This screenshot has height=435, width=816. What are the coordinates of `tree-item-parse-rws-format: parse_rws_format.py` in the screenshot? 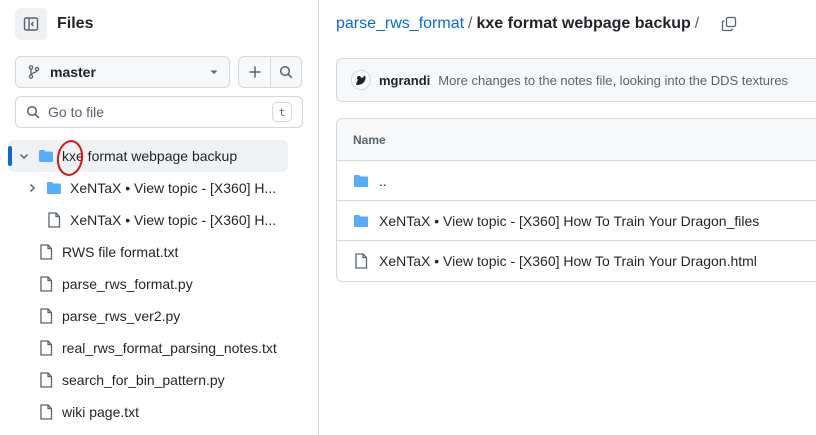 It's located at (159, 284).